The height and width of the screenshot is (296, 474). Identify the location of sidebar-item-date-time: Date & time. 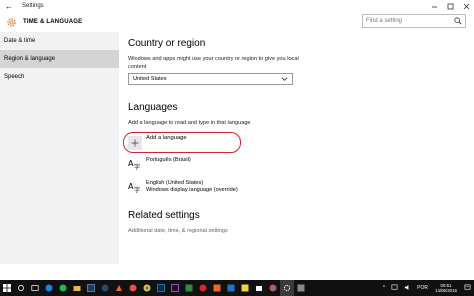
(59, 41).